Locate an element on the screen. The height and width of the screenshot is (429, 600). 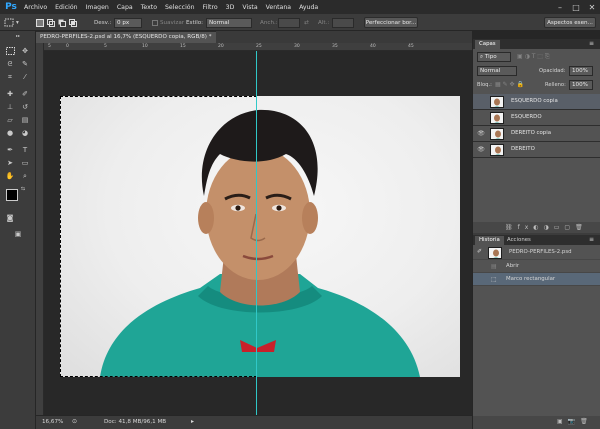
subtract-selection-icon is located at coordinates (62, 23).